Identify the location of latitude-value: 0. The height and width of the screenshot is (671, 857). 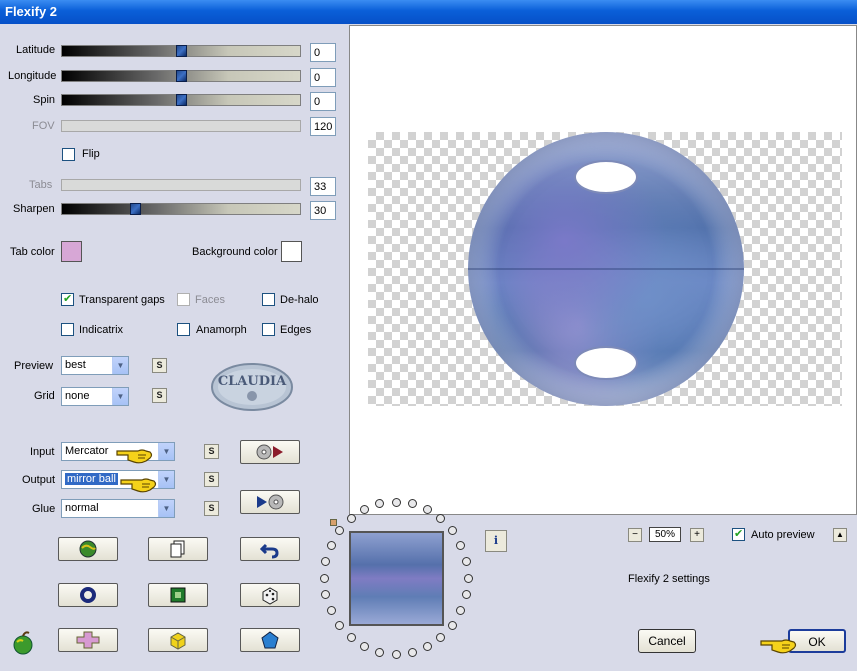
(323, 52).